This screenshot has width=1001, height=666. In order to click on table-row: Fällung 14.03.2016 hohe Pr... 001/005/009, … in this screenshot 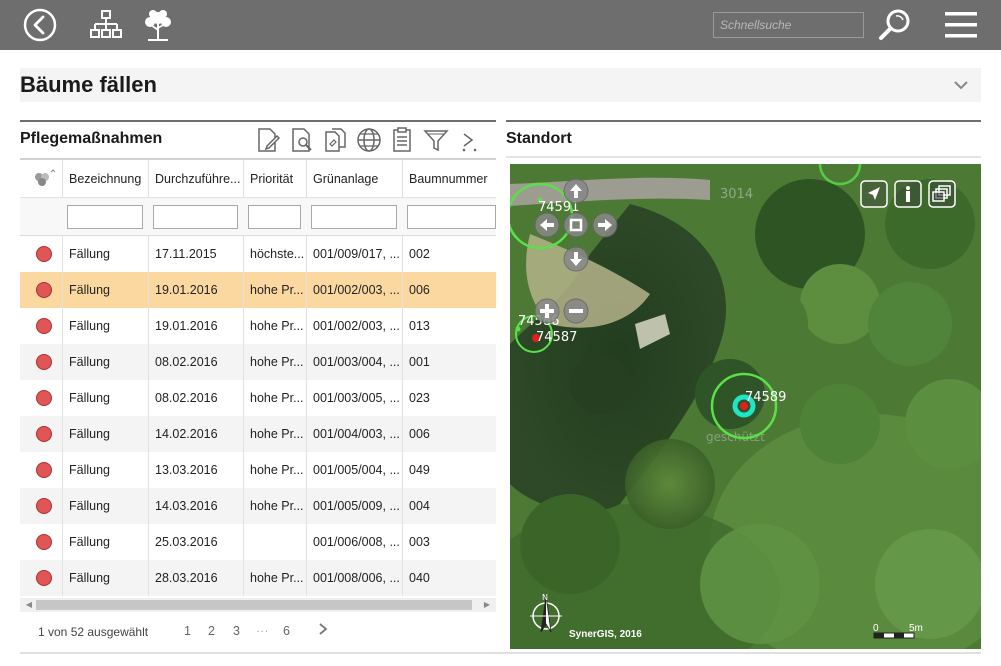, I will do `click(258, 506)`.